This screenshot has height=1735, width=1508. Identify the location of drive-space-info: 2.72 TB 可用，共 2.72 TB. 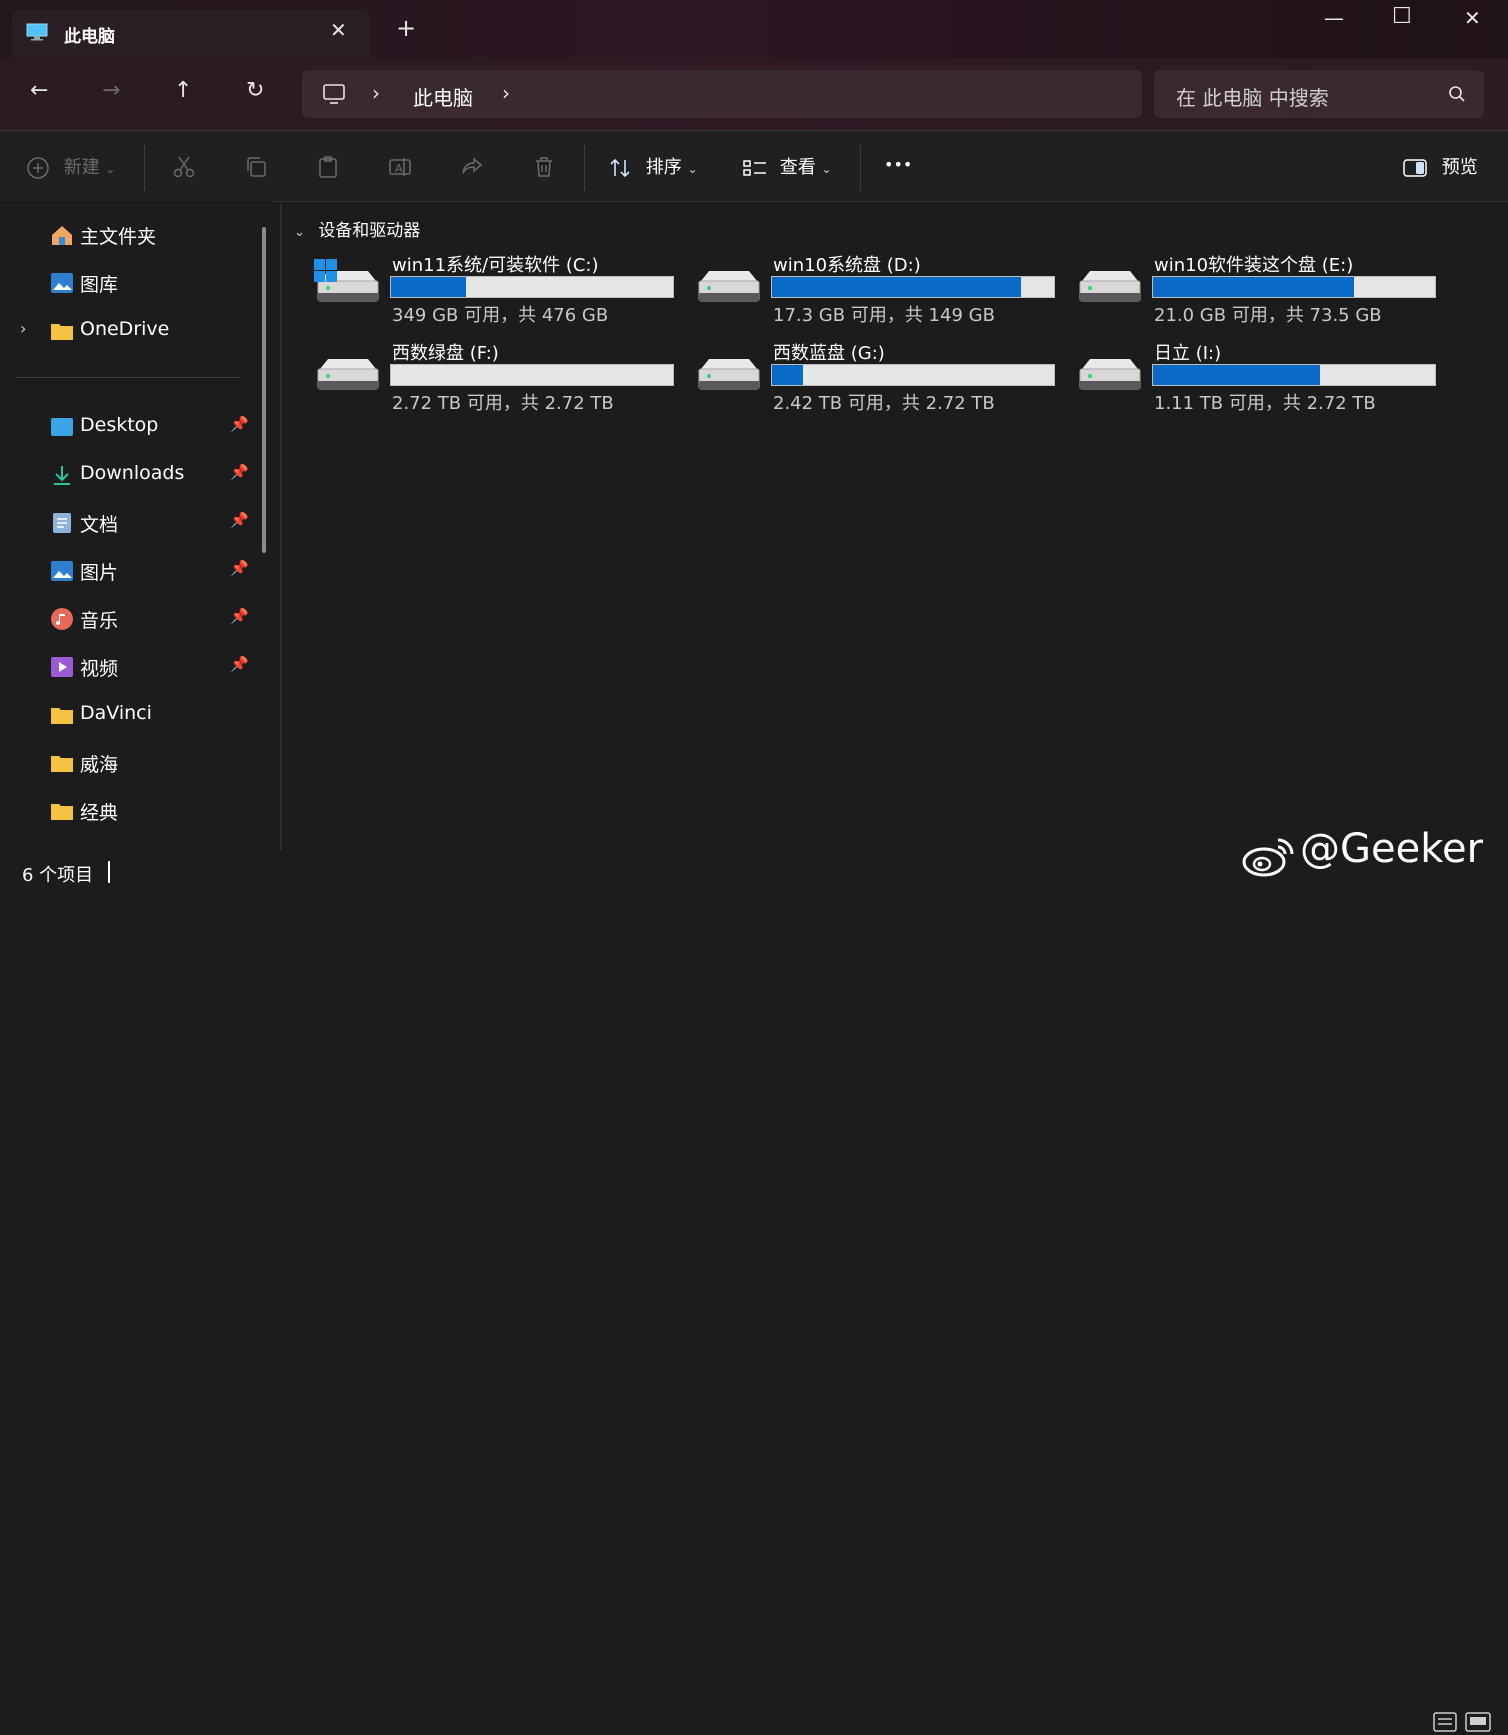
(503, 403).